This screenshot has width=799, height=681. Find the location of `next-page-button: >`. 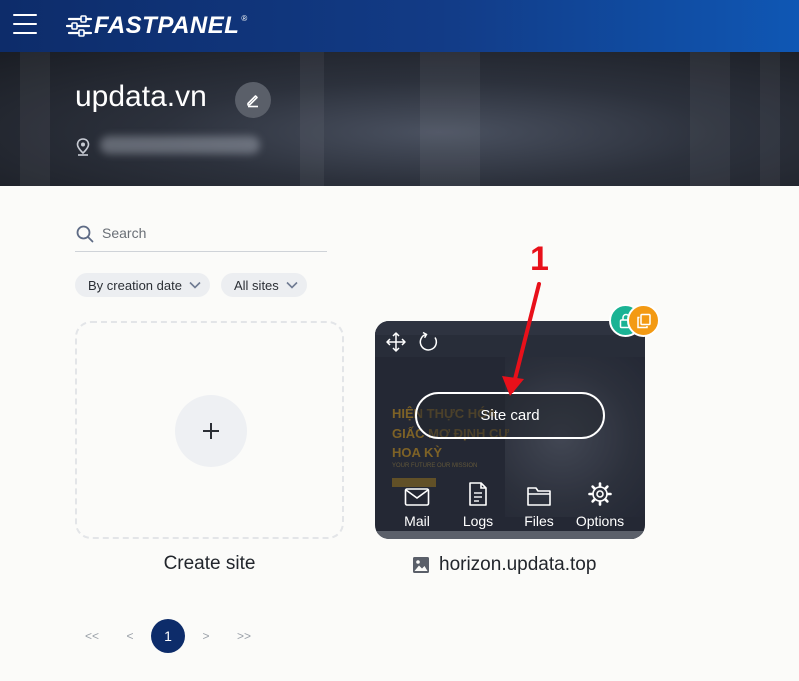

next-page-button: > is located at coordinates (206, 636).